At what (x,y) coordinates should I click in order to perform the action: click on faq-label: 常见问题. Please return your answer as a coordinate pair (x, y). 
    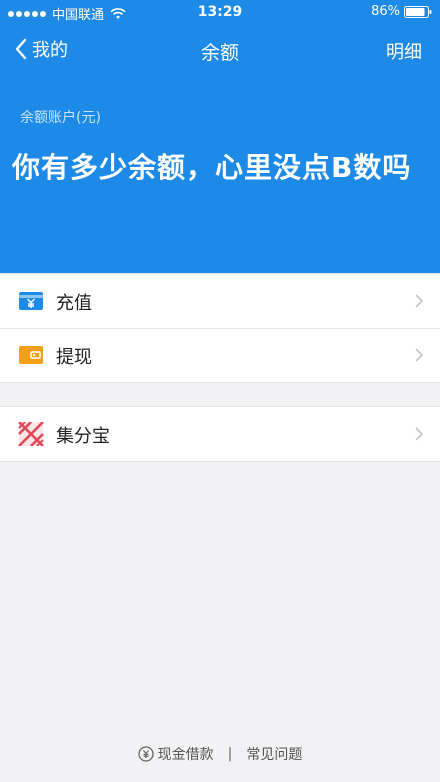
    Looking at the image, I should click on (274, 755).